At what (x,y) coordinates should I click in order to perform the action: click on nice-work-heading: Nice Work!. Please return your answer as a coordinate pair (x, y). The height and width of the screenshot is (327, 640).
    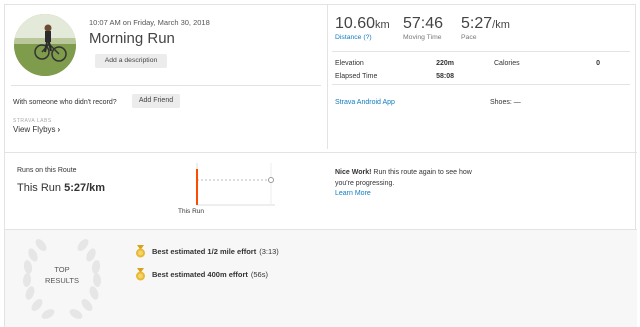
    Looking at the image, I should click on (353, 172).